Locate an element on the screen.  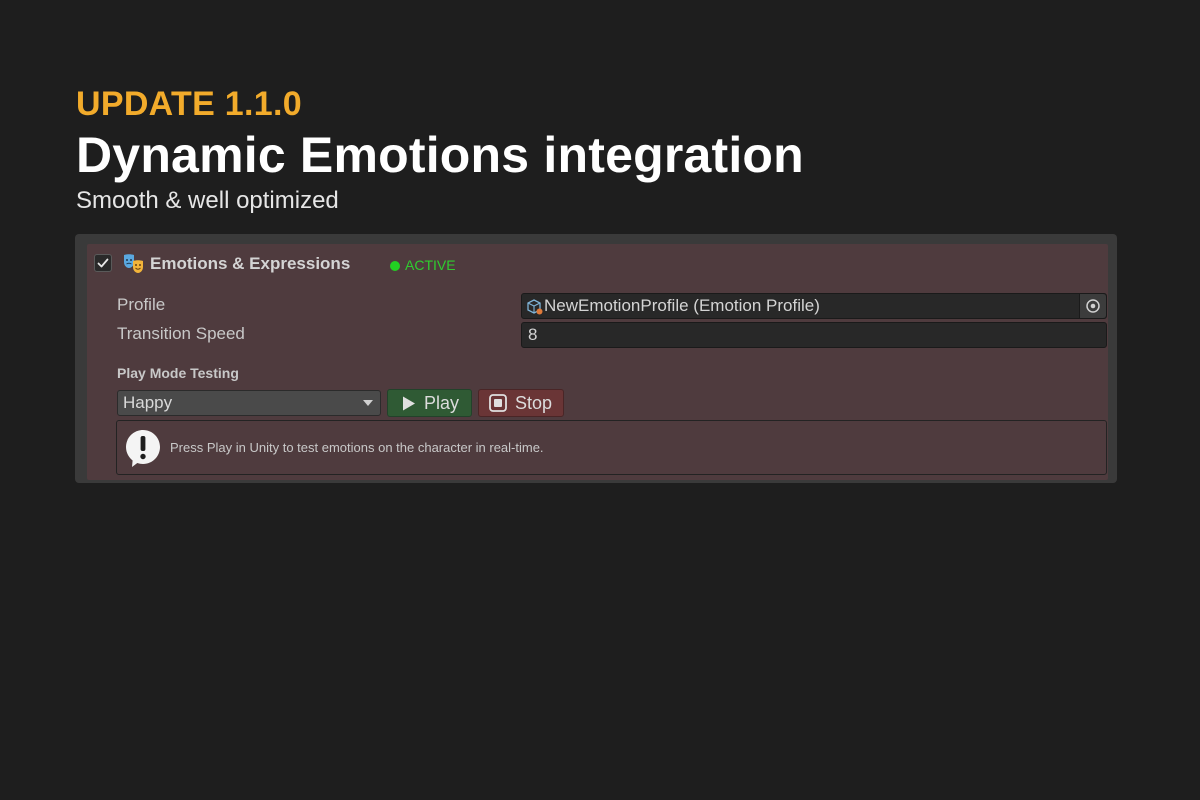
transition-speed-value: 8 is located at coordinates (533, 334).